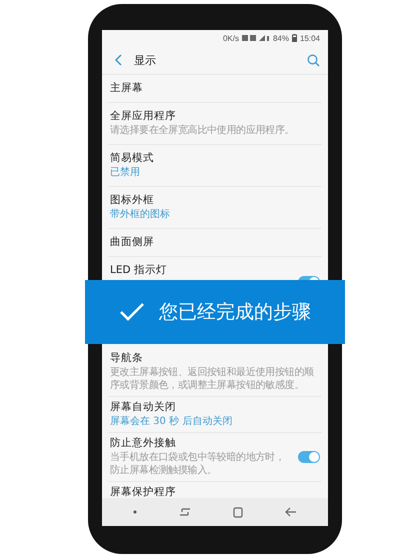  I want to click on banner-text: 您已经完成的步骤, so click(235, 312).